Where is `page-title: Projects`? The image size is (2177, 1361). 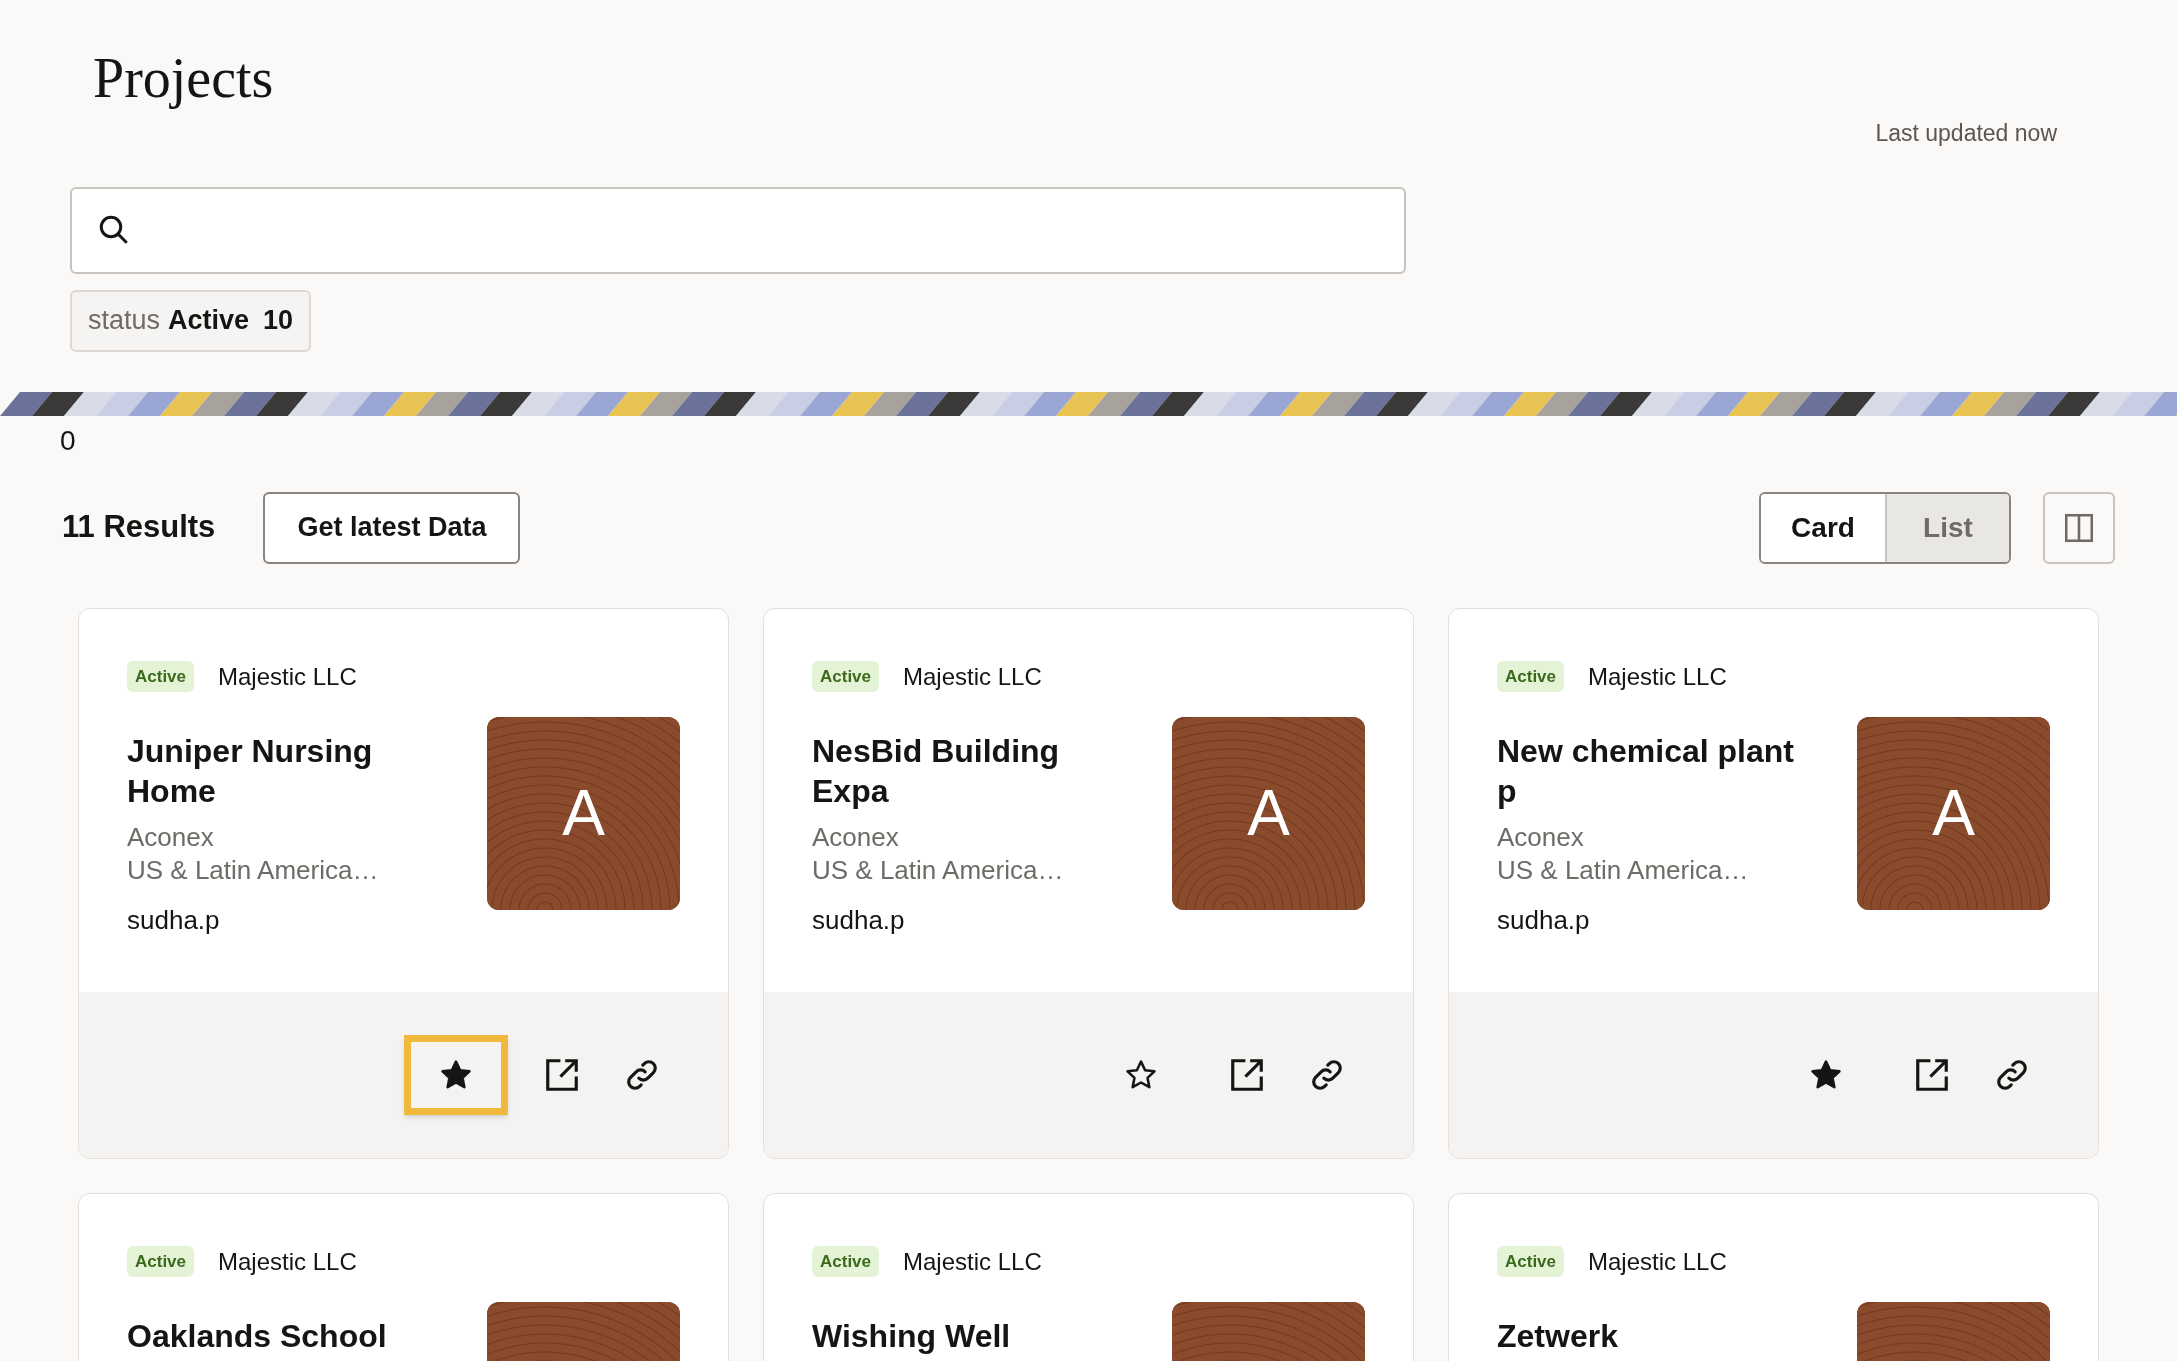
page-title: Projects is located at coordinates (183, 78).